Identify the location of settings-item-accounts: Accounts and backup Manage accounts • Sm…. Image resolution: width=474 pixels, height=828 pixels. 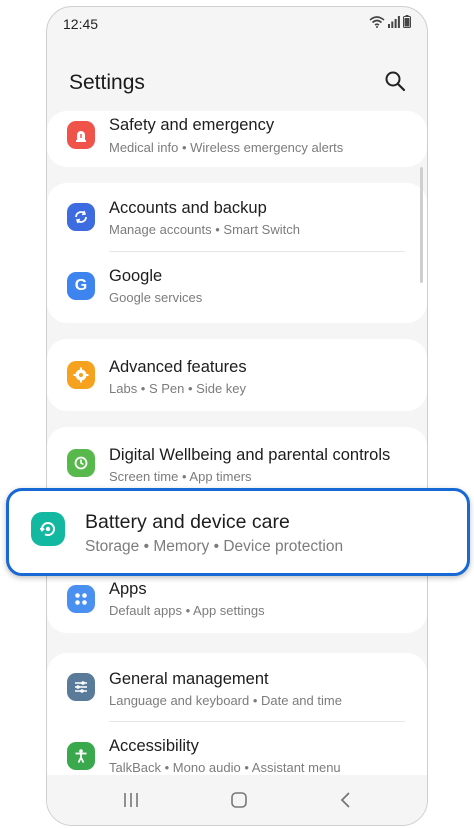
(237, 217).